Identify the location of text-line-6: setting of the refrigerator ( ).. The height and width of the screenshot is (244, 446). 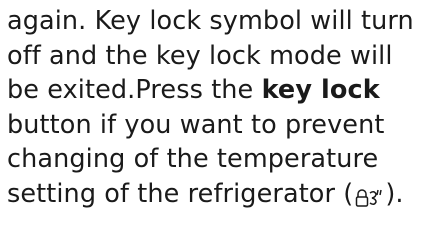
(226, 194).